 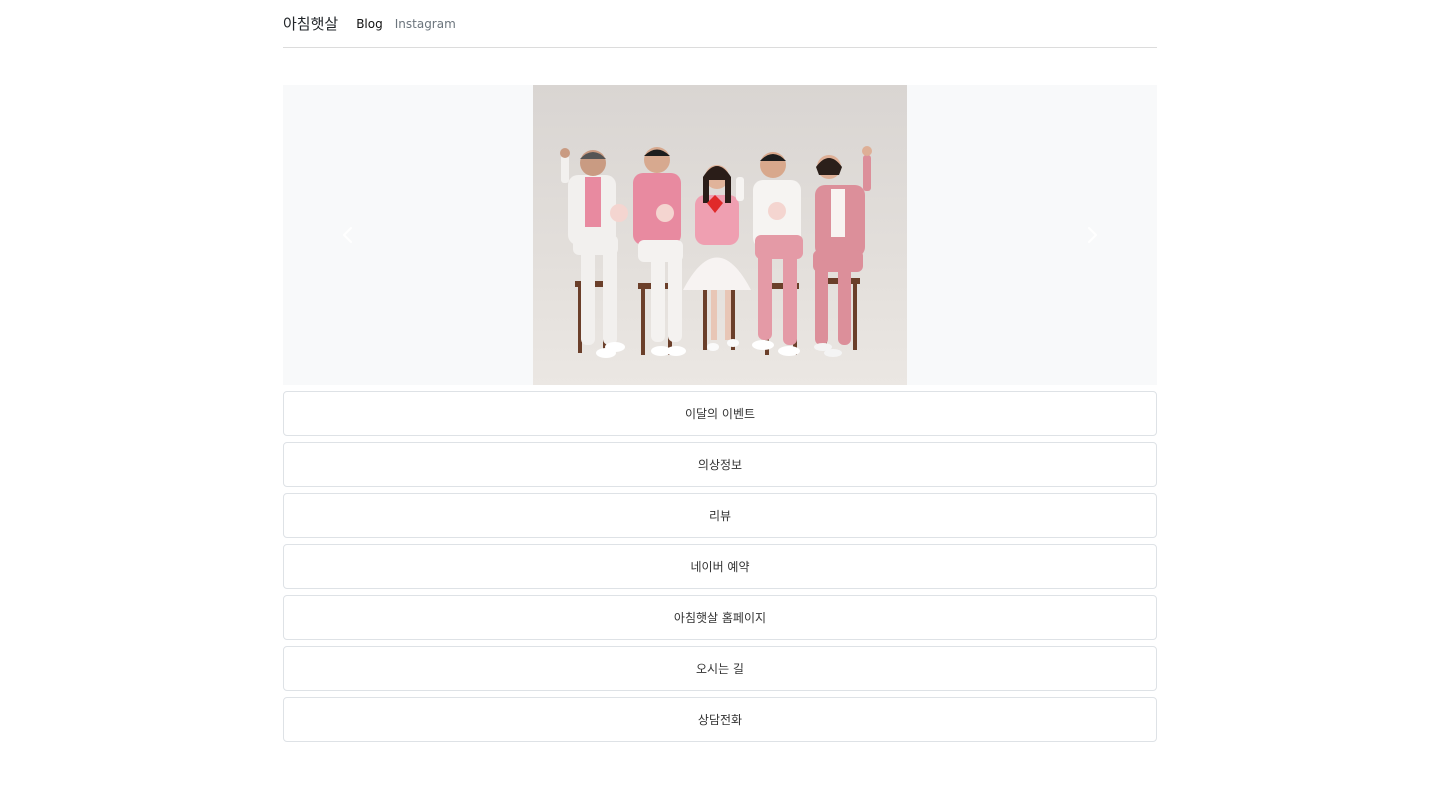 What do you see at coordinates (720, 617) in the screenshot?
I see `homepage-button: 아침햇살 홈페이지` at bounding box center [720, 617].